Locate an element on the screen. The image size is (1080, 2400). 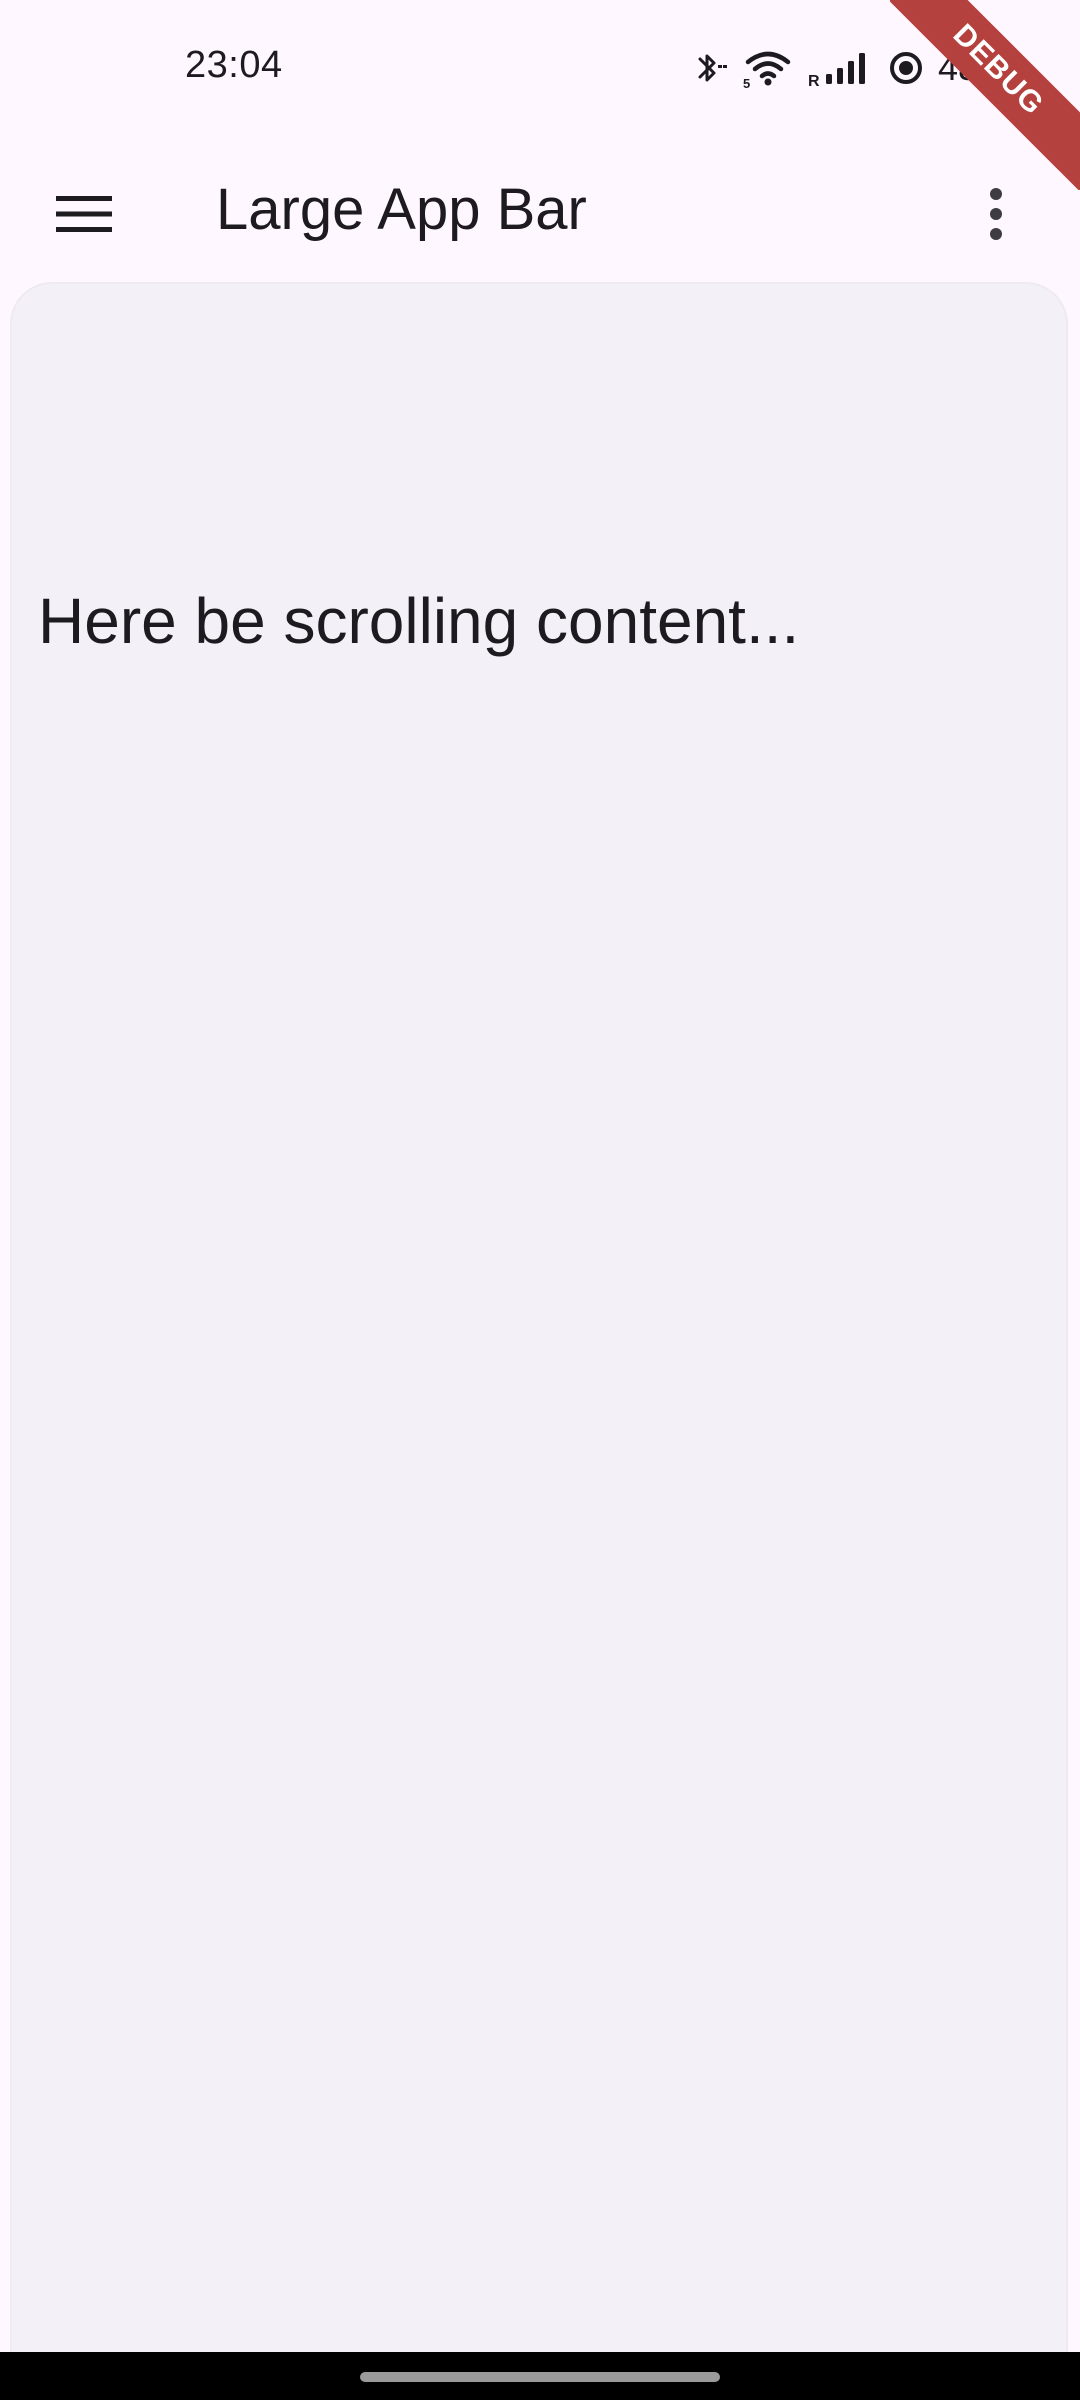
status-bar: 23:04 5 R 48% is located at coordinates (540, 70).